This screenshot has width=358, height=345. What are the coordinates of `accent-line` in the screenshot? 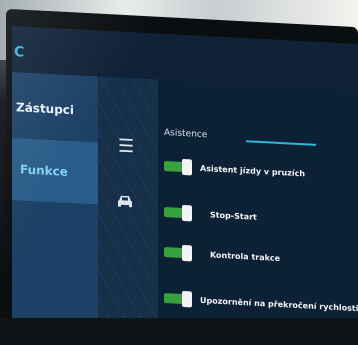 It's located at (281, 143).